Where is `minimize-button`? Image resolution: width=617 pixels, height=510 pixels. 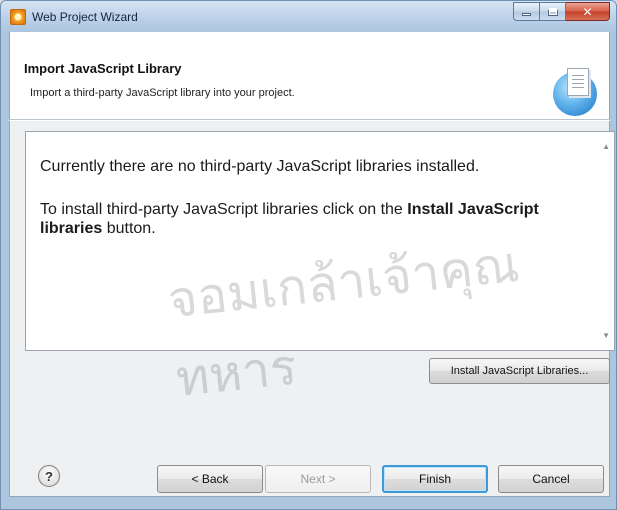 minimize-button is located at coordinates (526, 11).